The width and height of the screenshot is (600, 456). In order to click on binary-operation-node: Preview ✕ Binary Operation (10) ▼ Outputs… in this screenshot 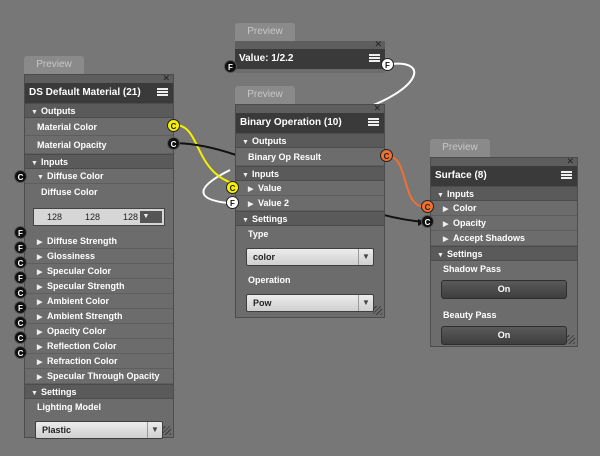, I will do `click(310, 202)`.